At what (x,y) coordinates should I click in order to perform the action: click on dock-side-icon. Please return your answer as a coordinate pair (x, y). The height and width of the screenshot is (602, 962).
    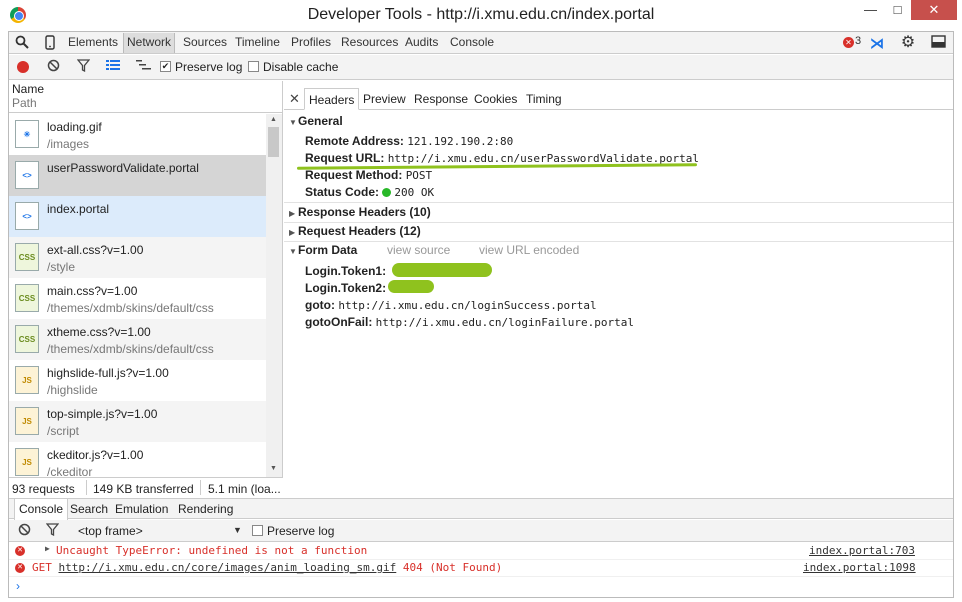
    Looking at the image, I should click on (938, 43).